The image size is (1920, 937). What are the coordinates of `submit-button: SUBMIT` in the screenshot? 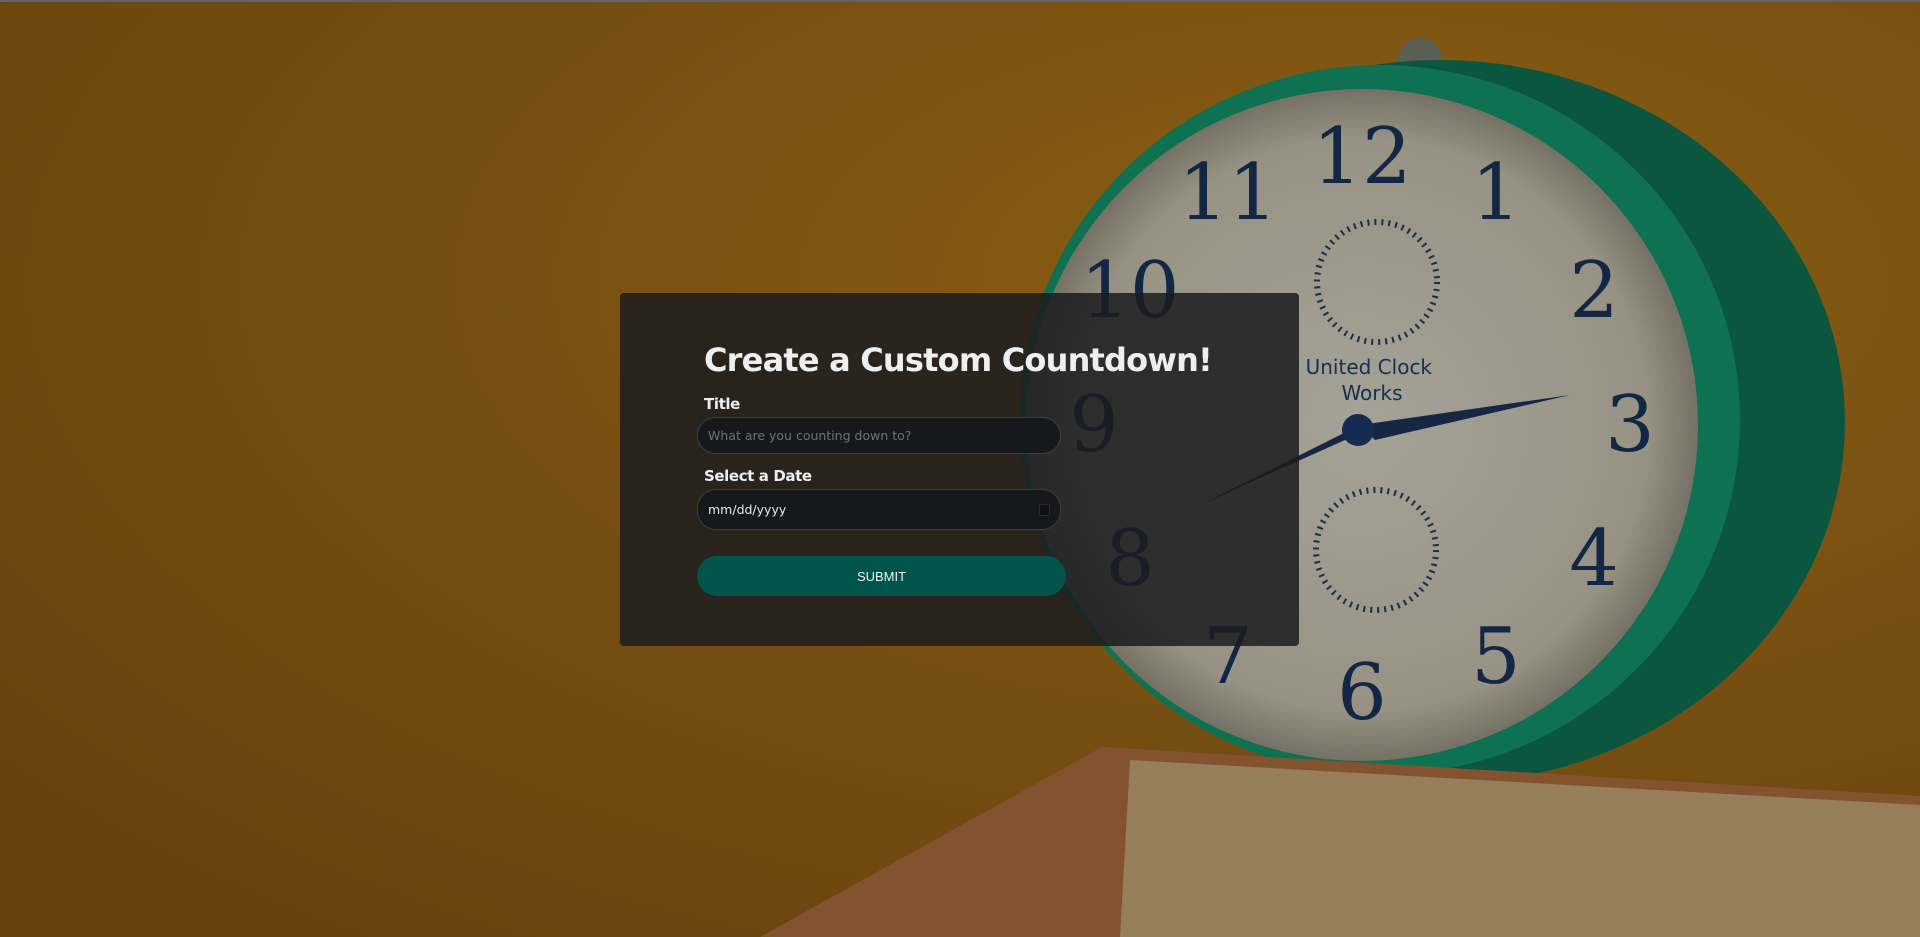 It's located at (881, 576).